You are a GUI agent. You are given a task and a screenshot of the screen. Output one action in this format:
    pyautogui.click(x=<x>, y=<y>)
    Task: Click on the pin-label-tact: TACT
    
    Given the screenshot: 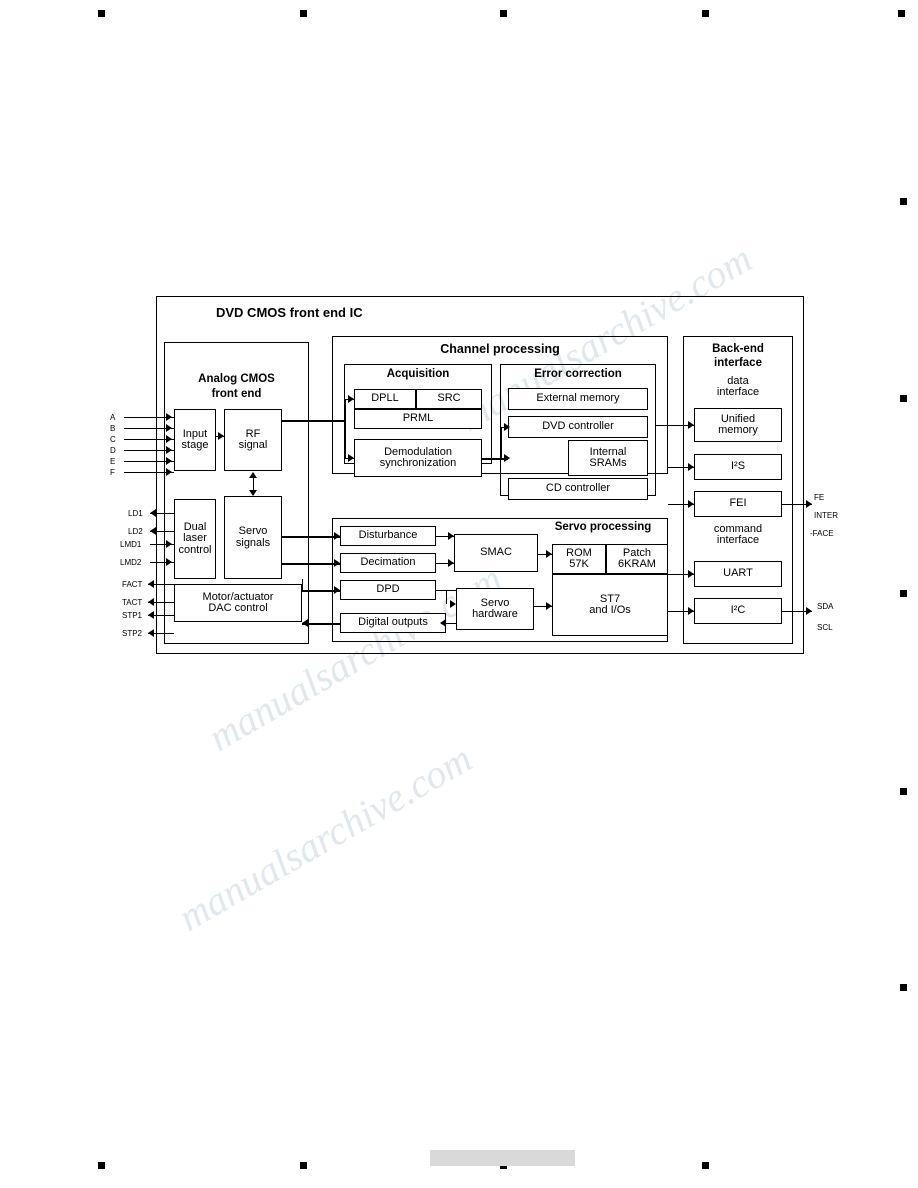 What is the action you would take?
    pyautogui.click(x=132, y=602)
    